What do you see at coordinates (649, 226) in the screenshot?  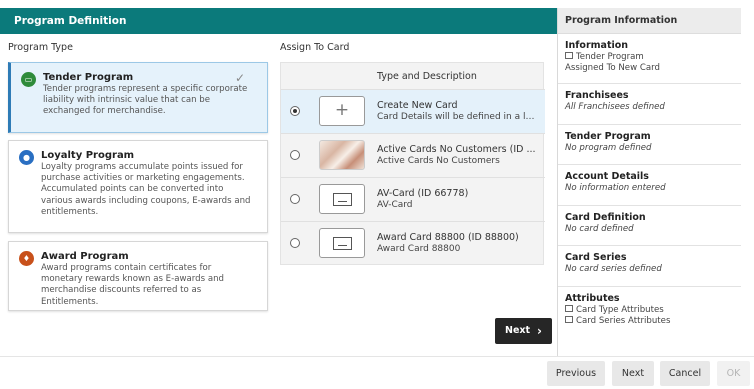 I see `info-section-card-definition: Card Definition No card defined` at bounding box center [649, 226].